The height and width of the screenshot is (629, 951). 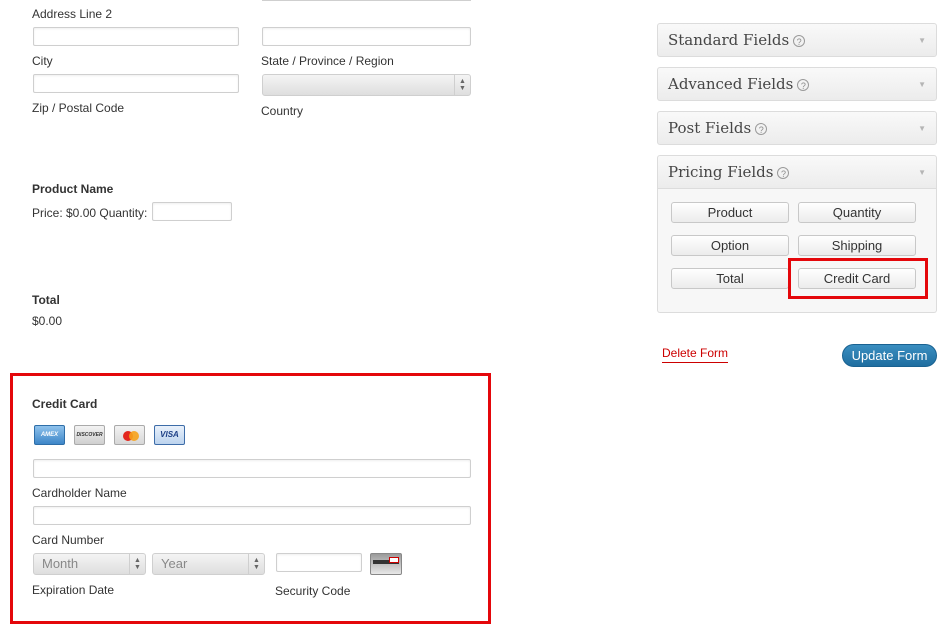 I want to click on address-line2-input, so click(x=136, y=36).